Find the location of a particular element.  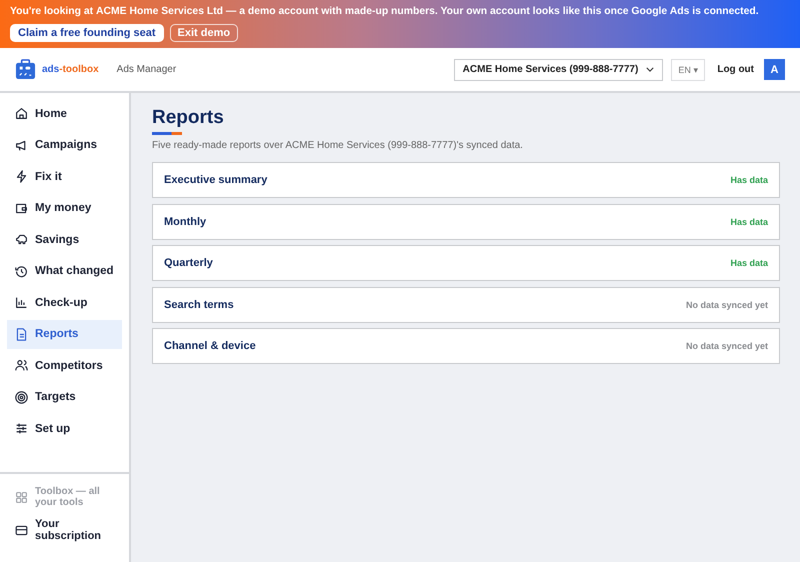

report-name: Channel & device is located at coordinates (210, 346).